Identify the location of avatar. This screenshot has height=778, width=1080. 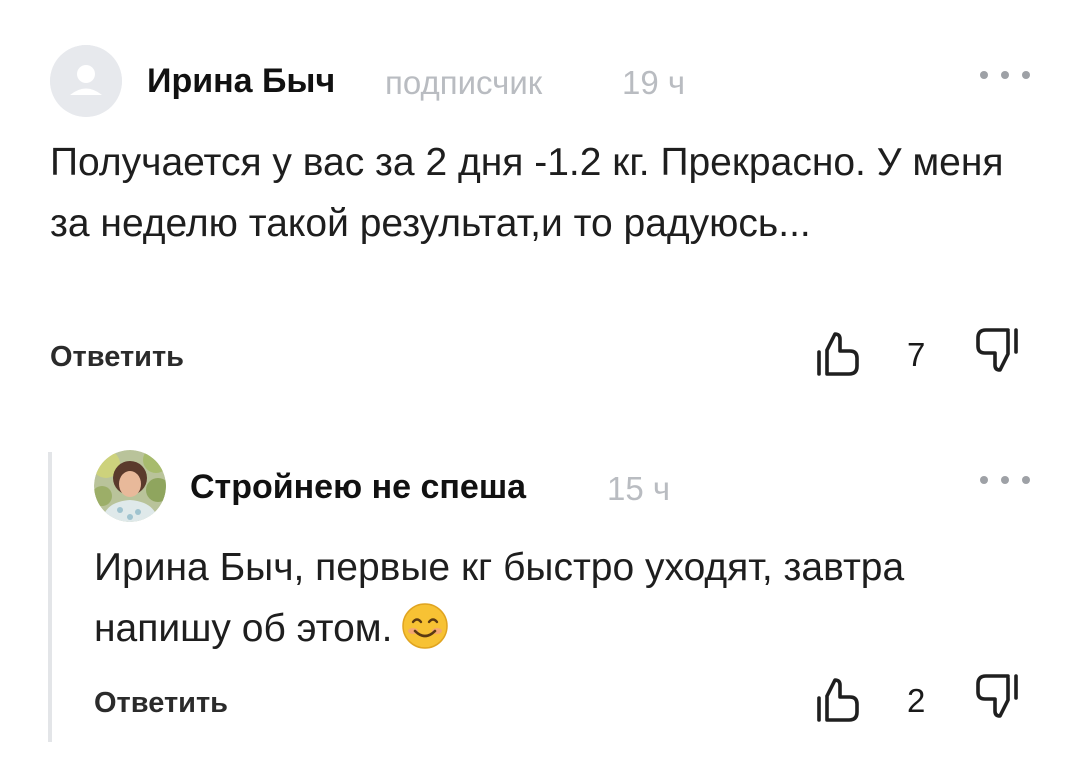
(86, 81).